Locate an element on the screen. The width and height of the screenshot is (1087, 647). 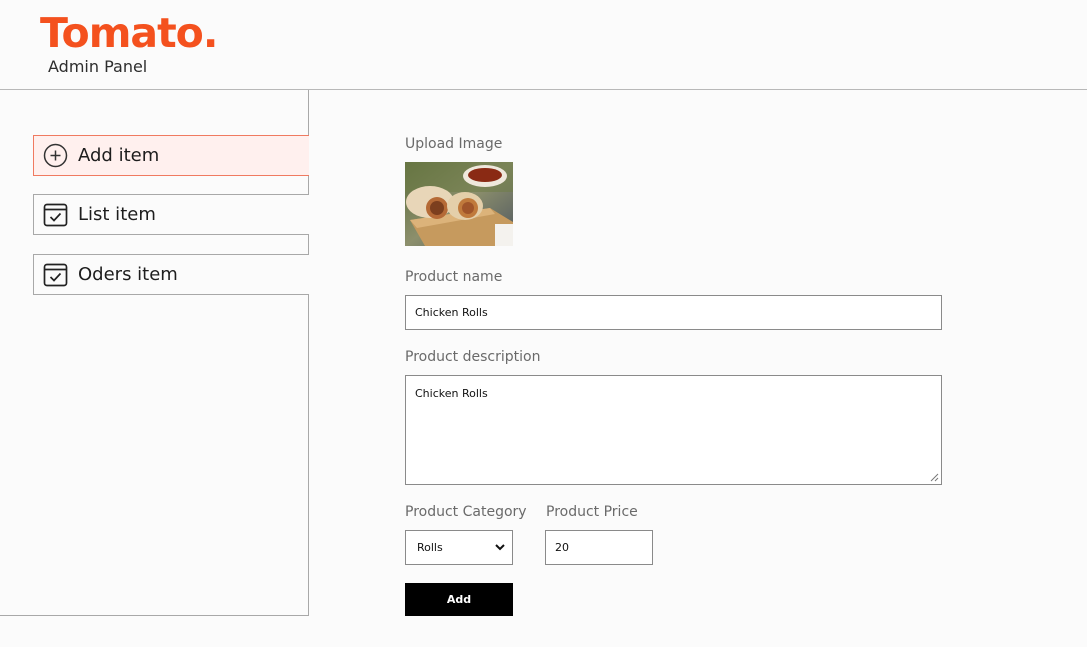
sidebar-item-orders-item: Oders item is located at coordinates (171, 274).